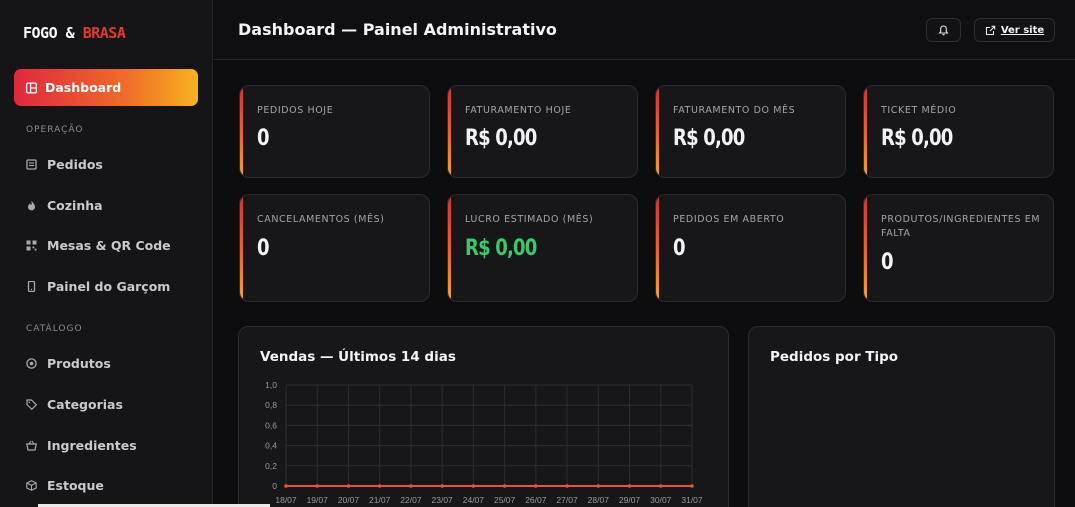 The width and height of the screenshot is (1075, 507). What do you see at coordinates (411, 500) in the screenshot?
I see `x-tick-label: 22/07` at bounding box center [411, 500].